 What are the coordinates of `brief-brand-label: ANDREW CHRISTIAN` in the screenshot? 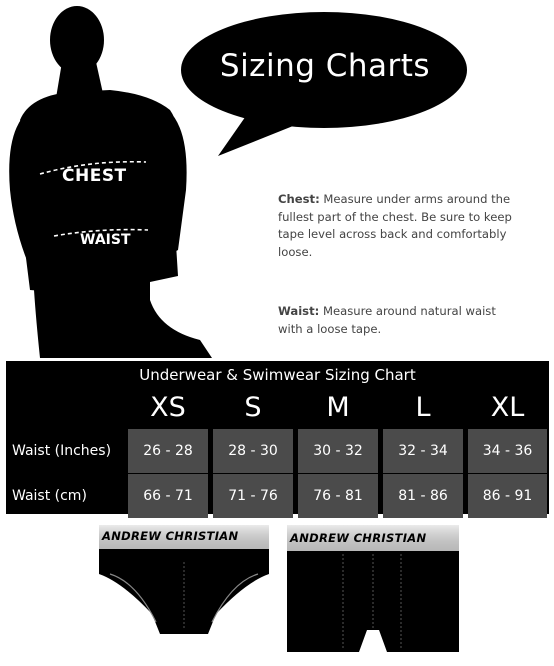 It's located at (170, 536).